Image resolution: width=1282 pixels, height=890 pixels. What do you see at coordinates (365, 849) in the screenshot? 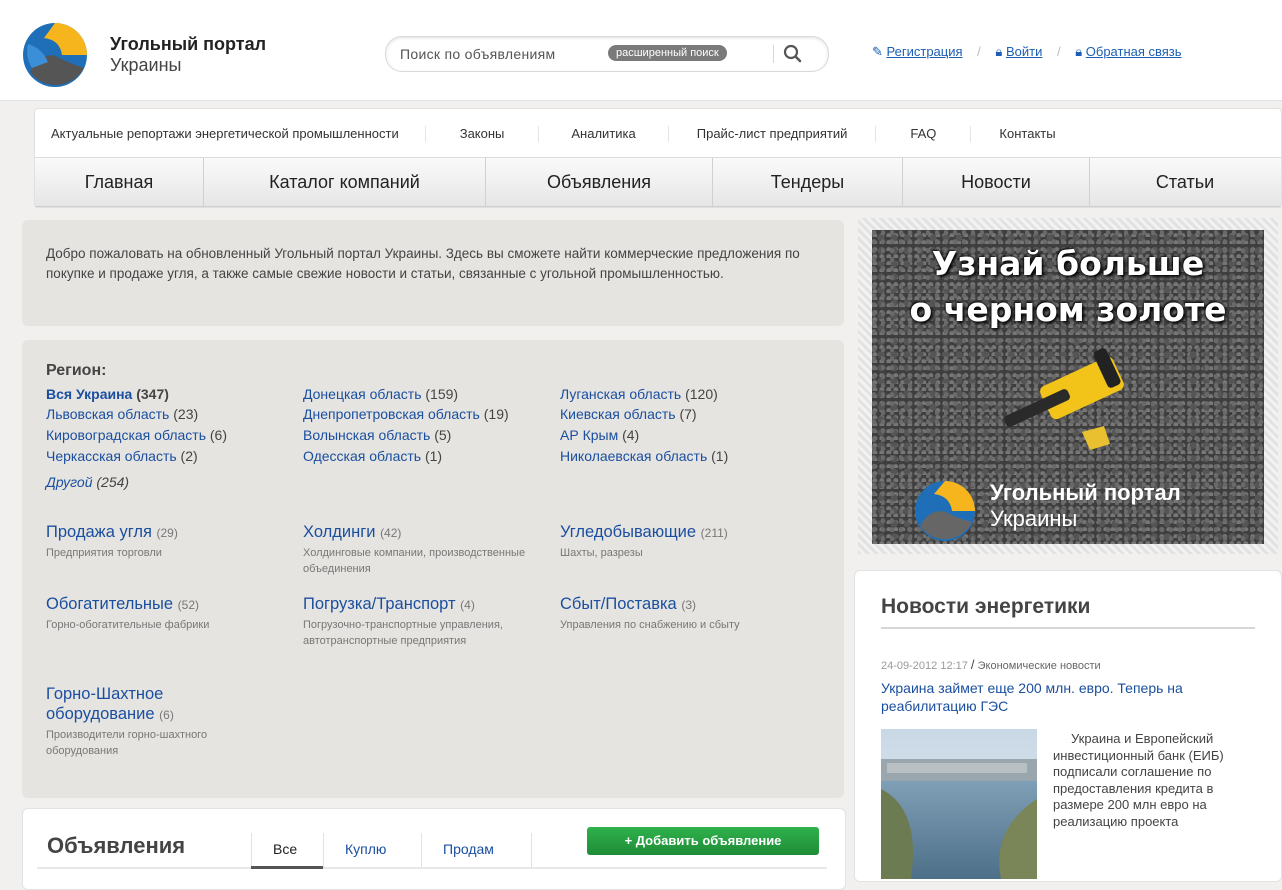
I see `tab-buy: Куплю` at bounding box center [365, 849].